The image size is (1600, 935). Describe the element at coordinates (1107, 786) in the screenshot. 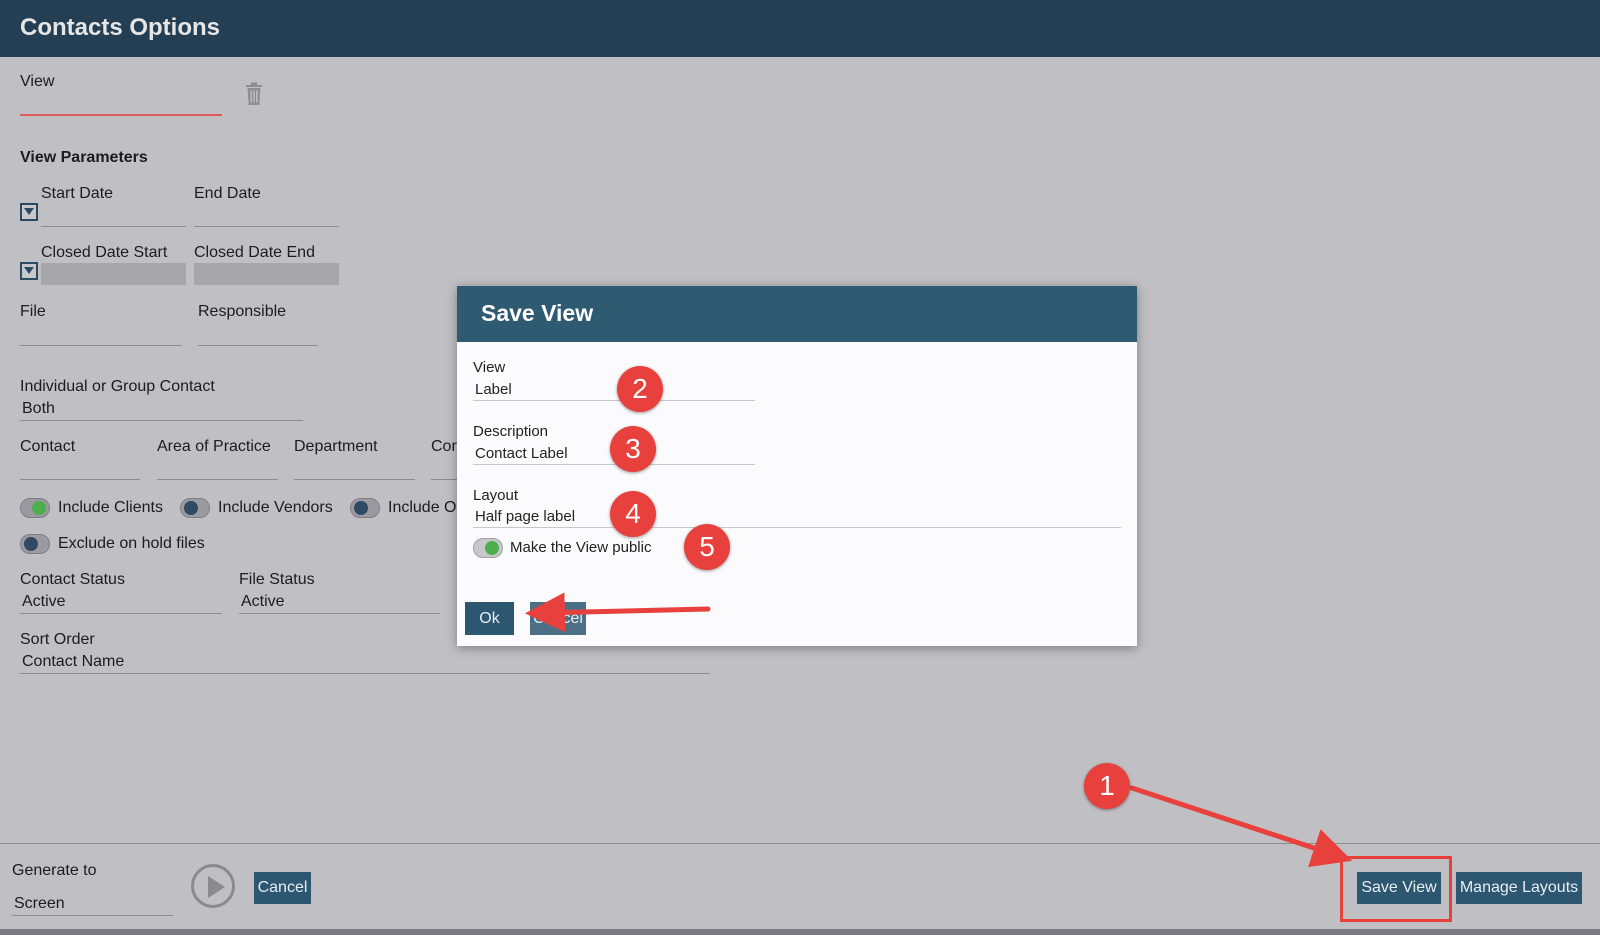

I see `step-badge-1: 1` at that location.